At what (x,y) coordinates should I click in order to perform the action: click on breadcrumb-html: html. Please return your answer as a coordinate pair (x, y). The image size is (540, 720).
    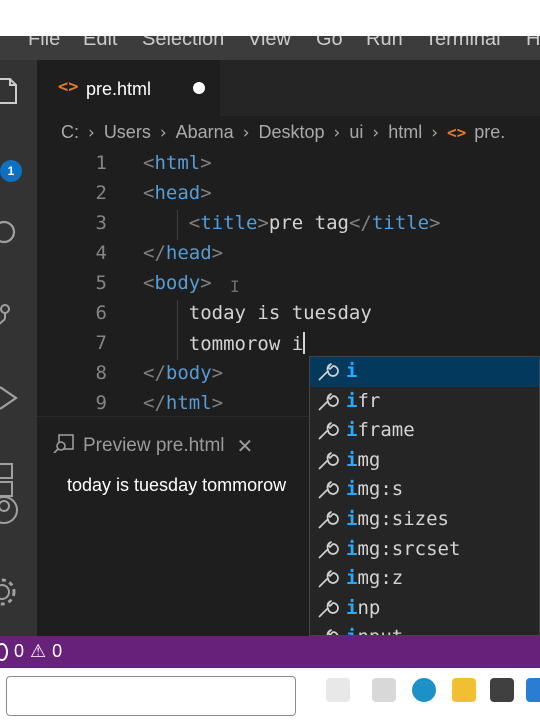
    Looking at the image, I should click on (405, 132).